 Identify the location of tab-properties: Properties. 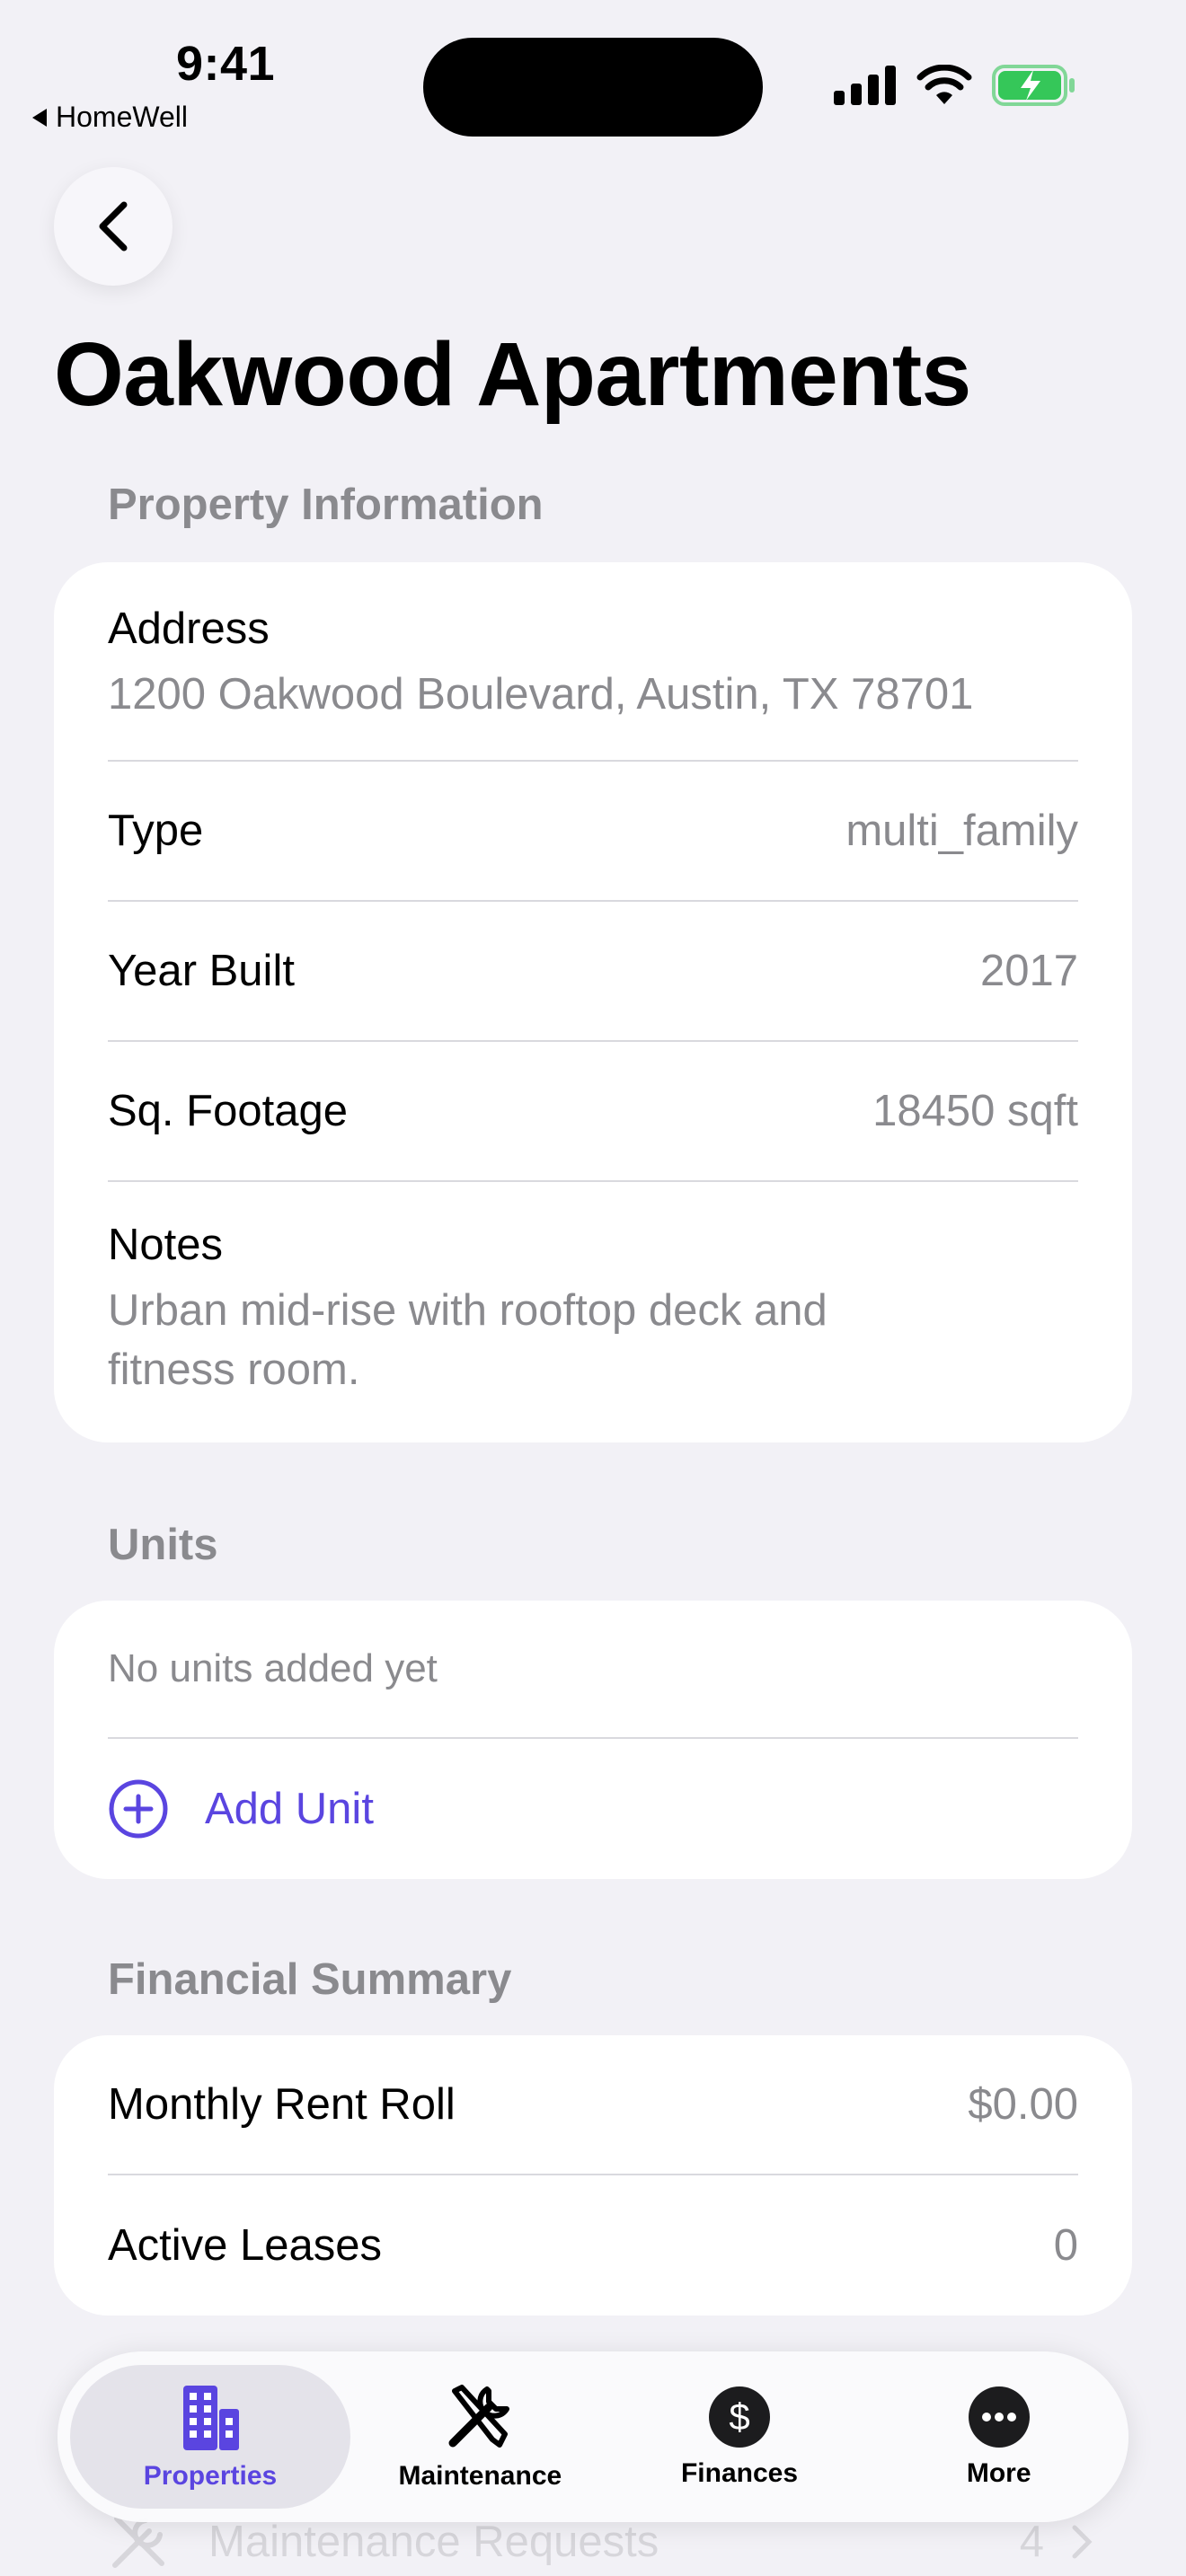
(210, 2437).